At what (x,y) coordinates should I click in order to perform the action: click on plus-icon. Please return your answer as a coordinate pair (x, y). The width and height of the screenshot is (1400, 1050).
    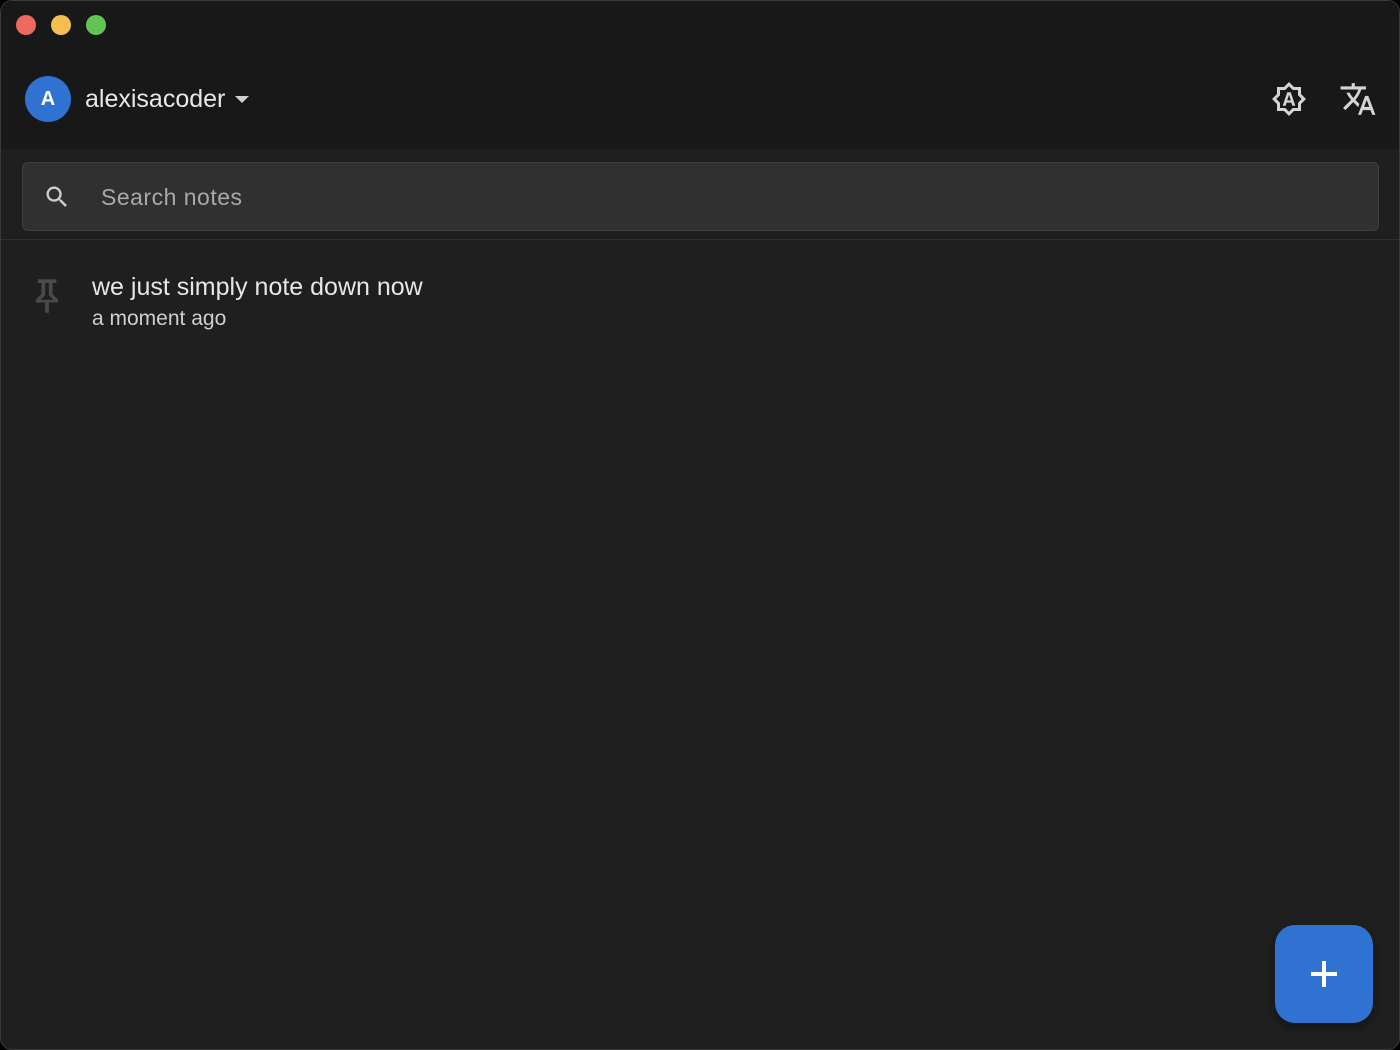
    Looking at the image, I should click on (1324, 974).